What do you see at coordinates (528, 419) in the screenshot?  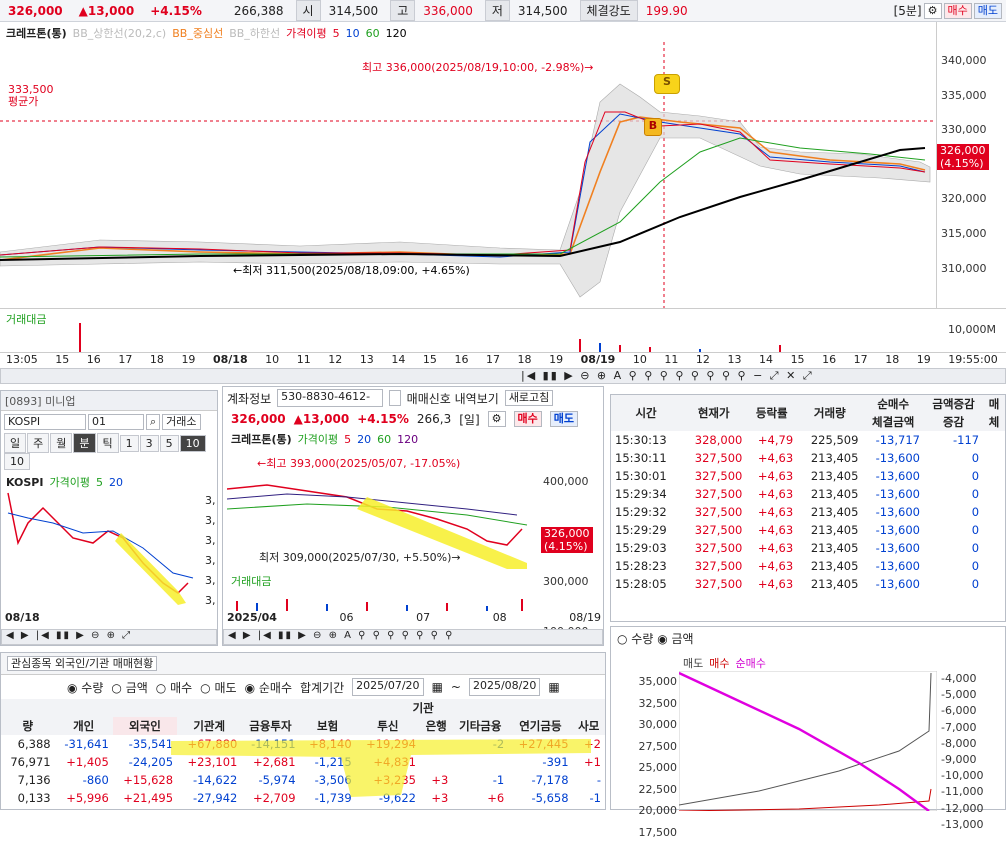 I see `mini-buy-button: 매수` at bounding box center [528, 419].